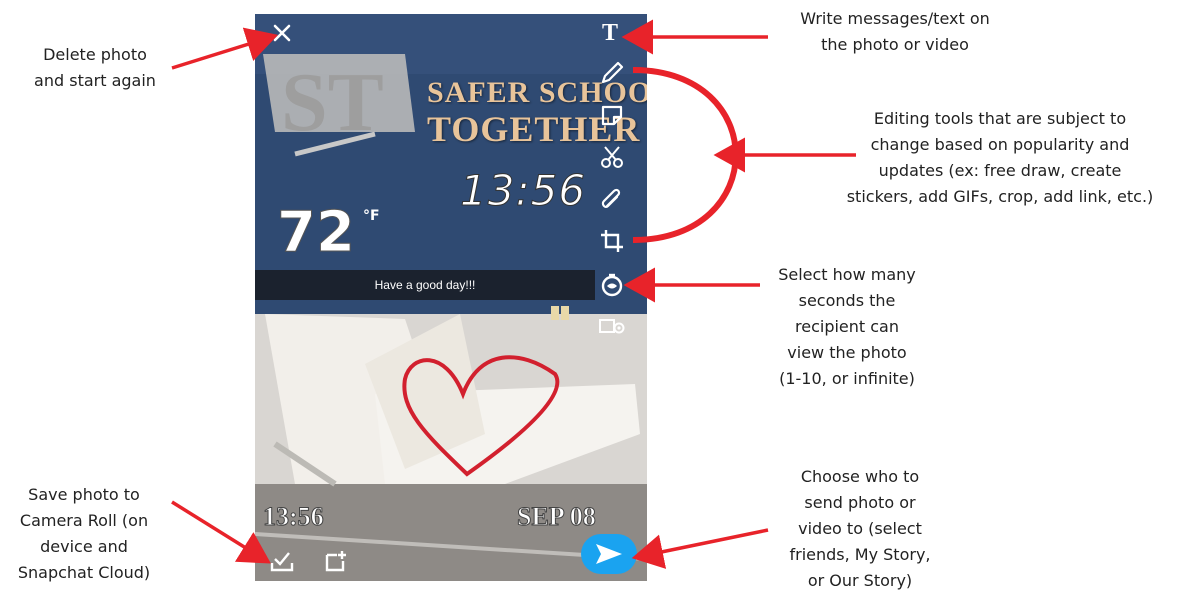 The image size is (1192, 600). Describe the element at coordinates (612, 285) in the screenshot. I see `timer-icon` at that location.